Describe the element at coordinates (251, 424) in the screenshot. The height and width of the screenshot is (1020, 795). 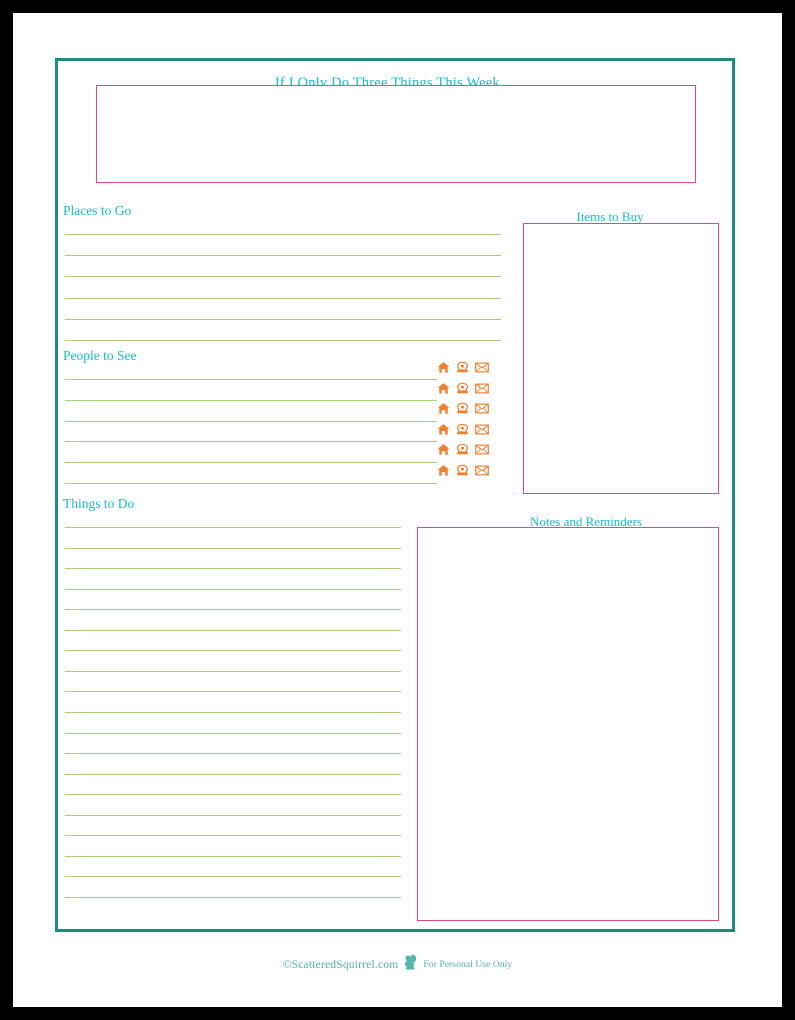
I see `people-to-see-lines` at that location.